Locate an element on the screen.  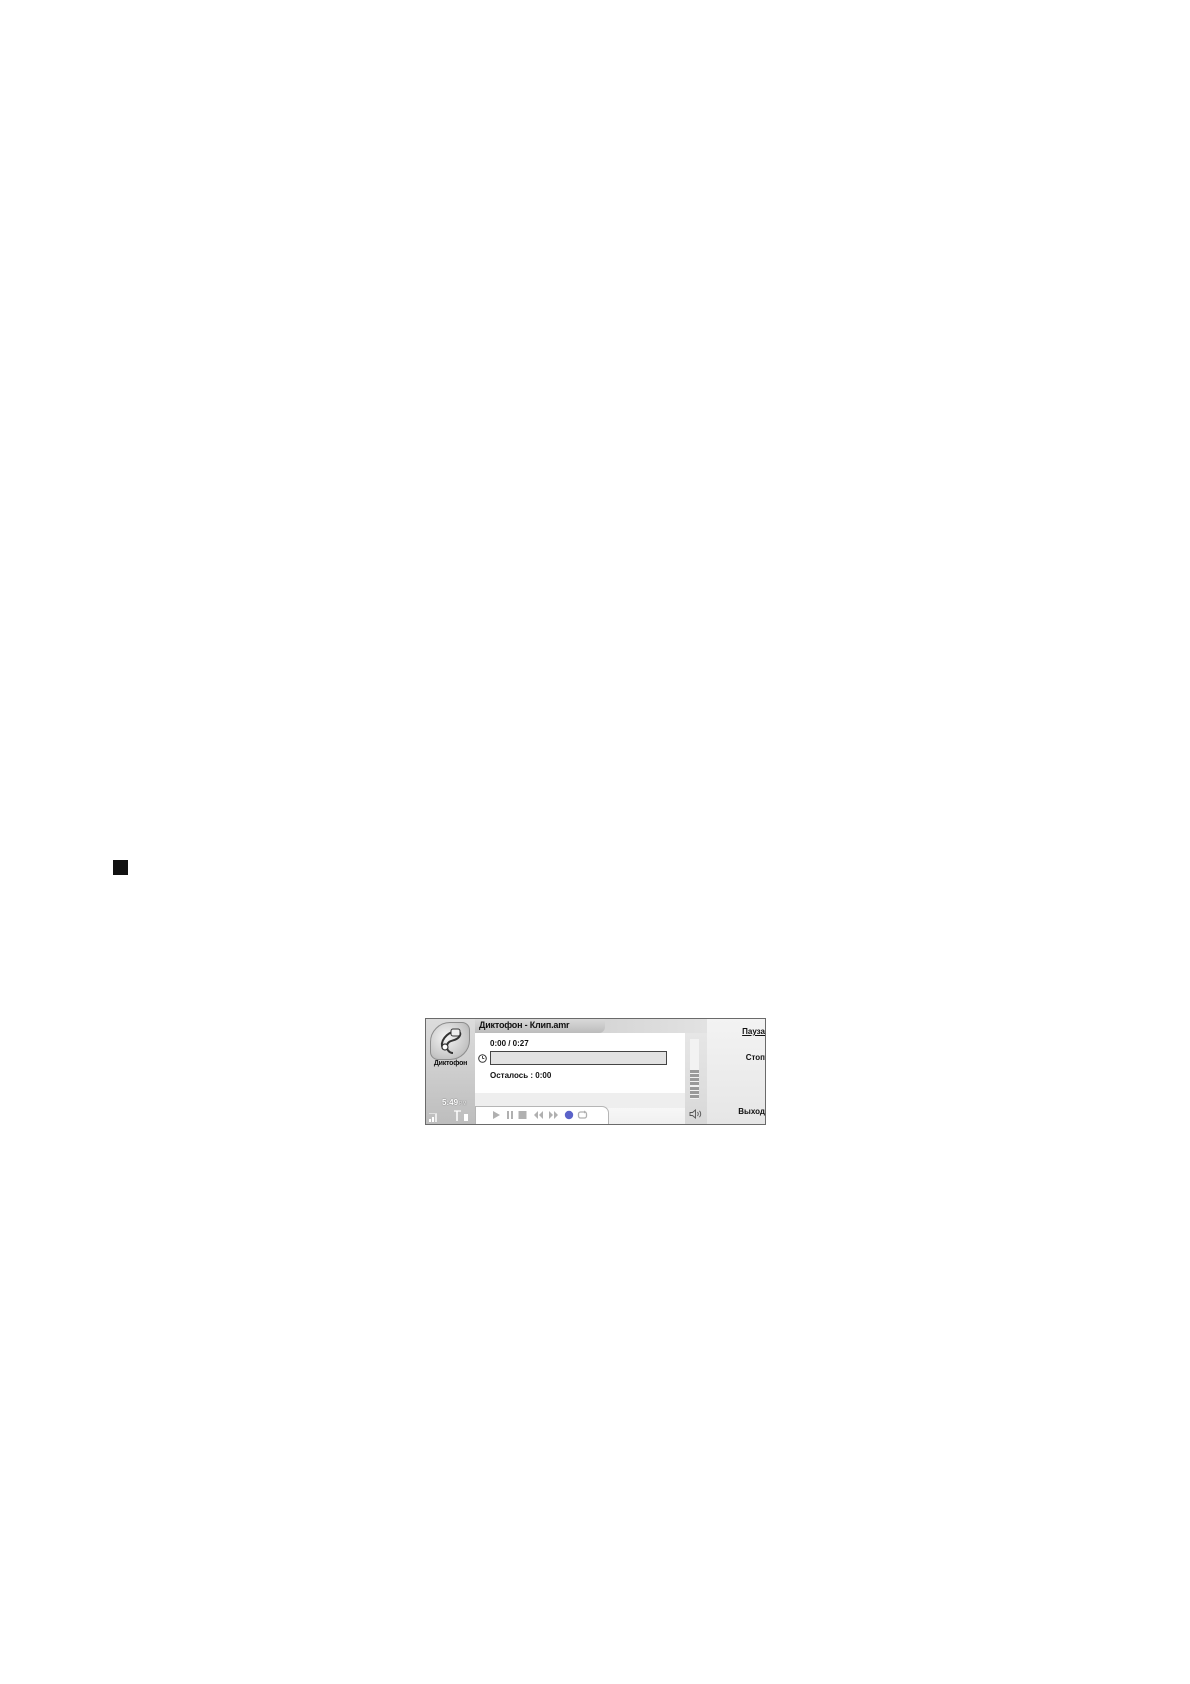
pause-softkey: Пауза is located at coordinates (753, 1031).